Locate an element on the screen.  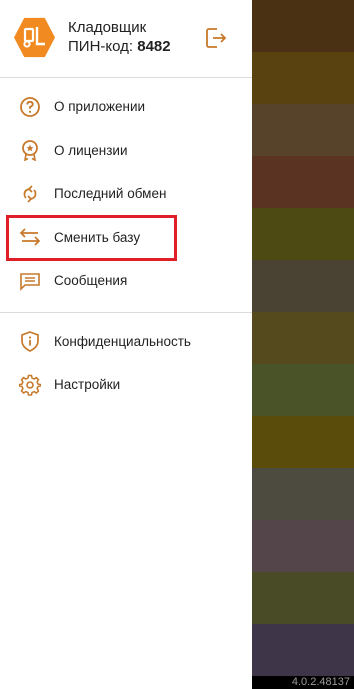
menu-item-label: Последний обмен is located at coordinates (110, 194).